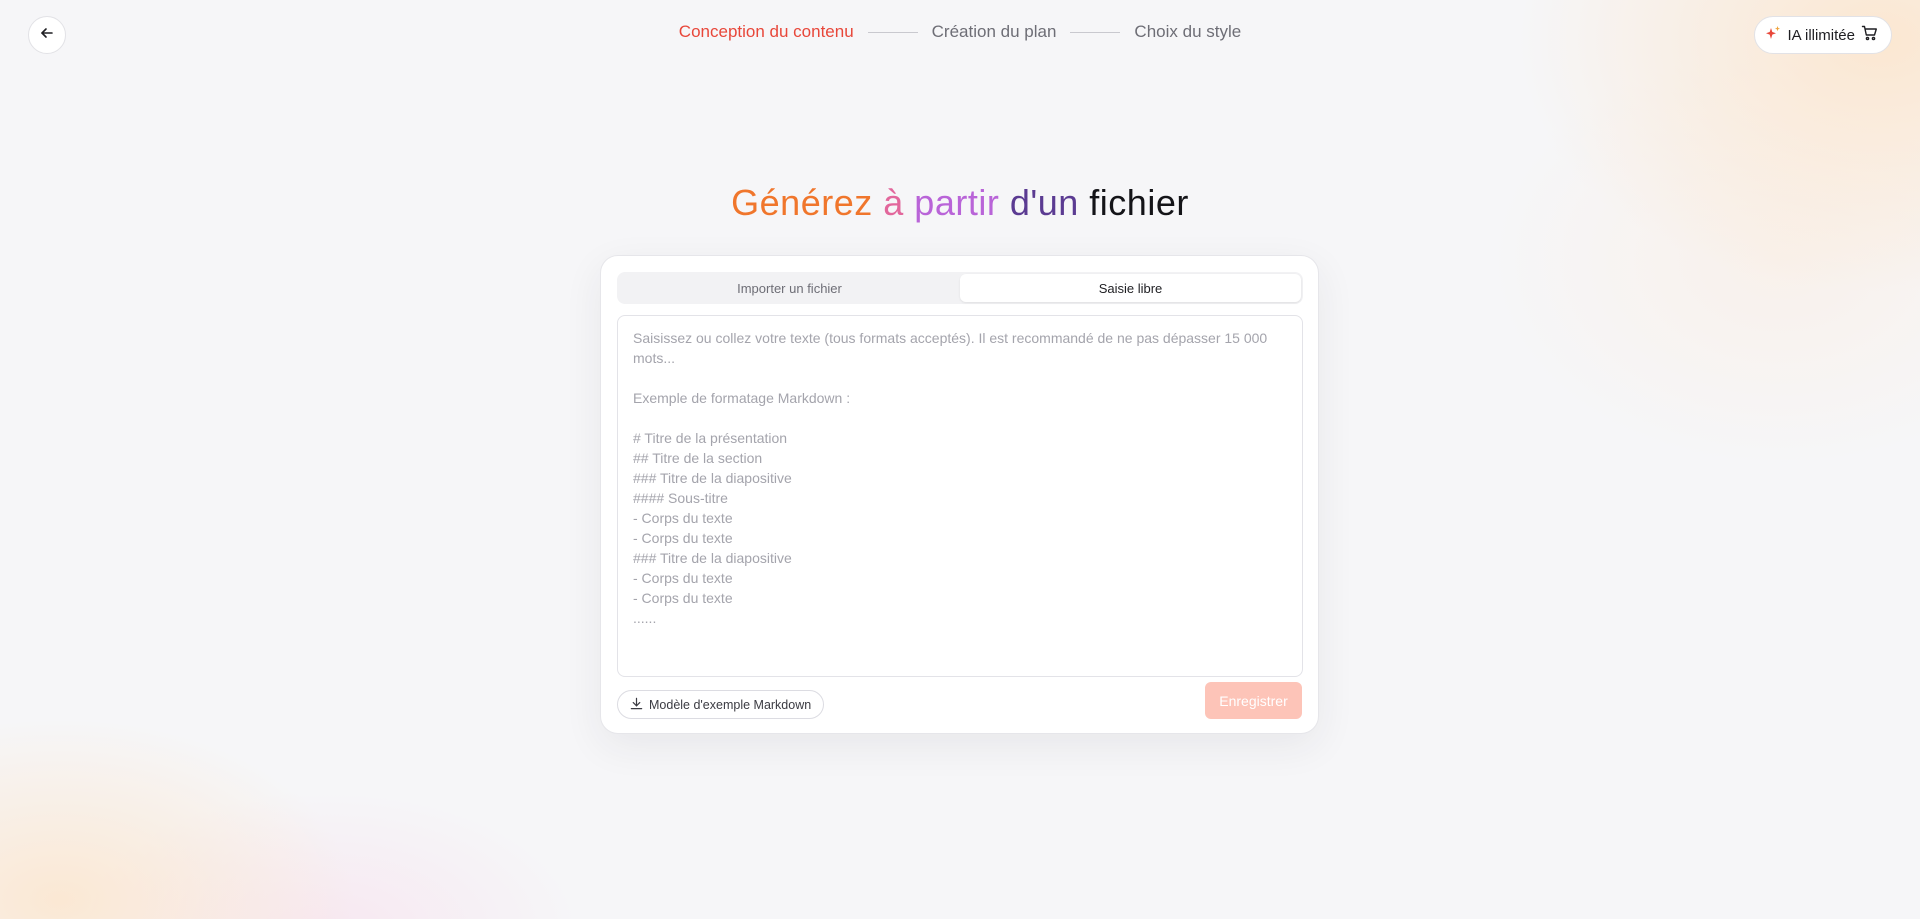  I want to click on markdown-template-button: Modèle d'exemple Markdown, so click(721, 704).